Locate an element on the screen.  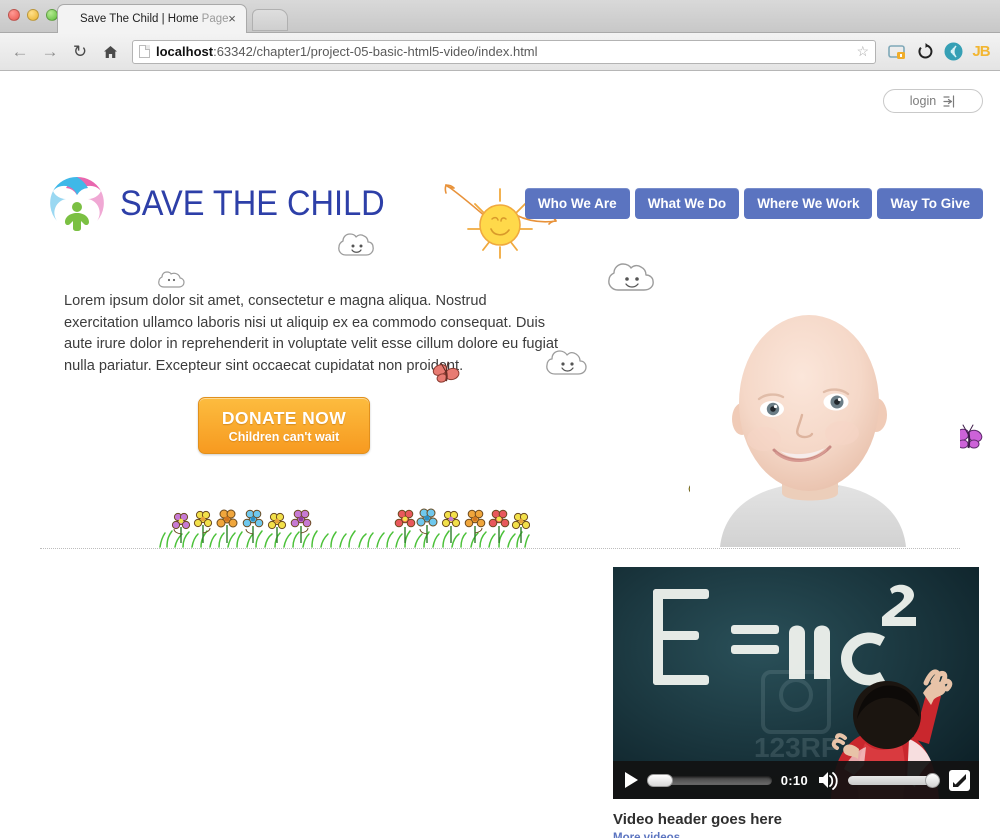
site-logo: SAVE THE CHILD is located at coordinates (224, 204).